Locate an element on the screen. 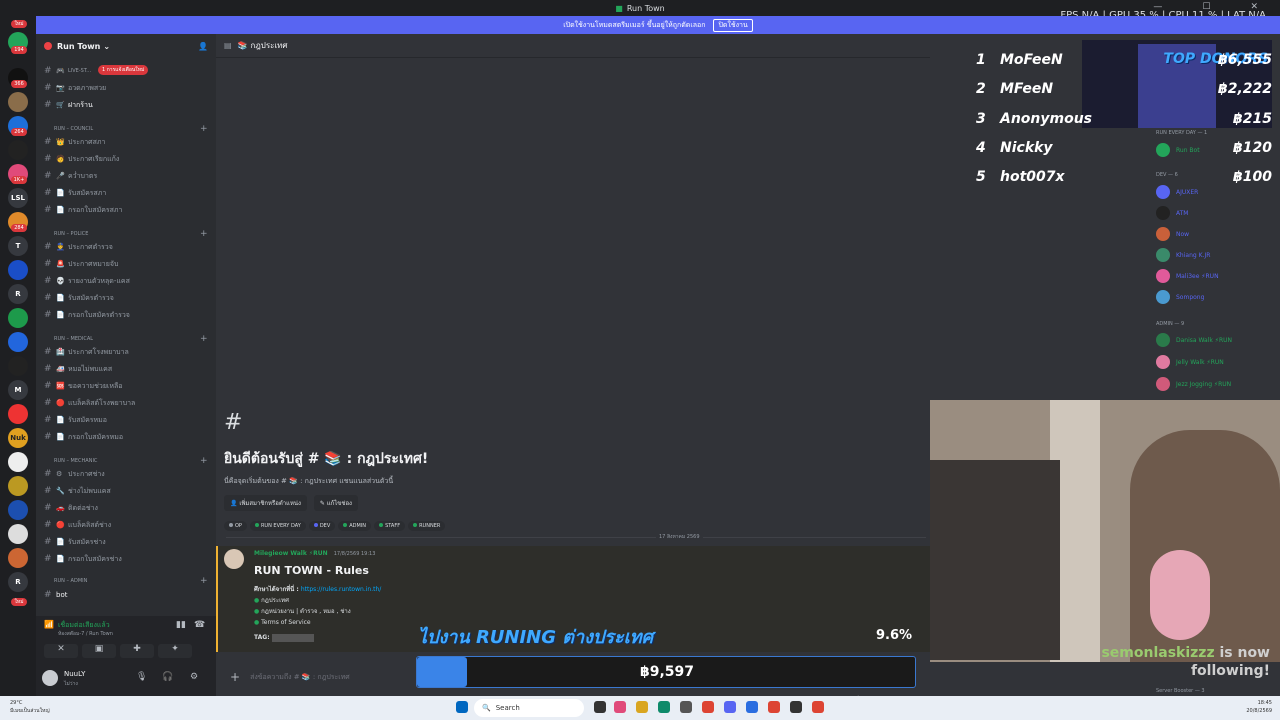 The height and width of the screenshot is (720, 1280). member-item: Sompong is located at coordinates (1180, 297).